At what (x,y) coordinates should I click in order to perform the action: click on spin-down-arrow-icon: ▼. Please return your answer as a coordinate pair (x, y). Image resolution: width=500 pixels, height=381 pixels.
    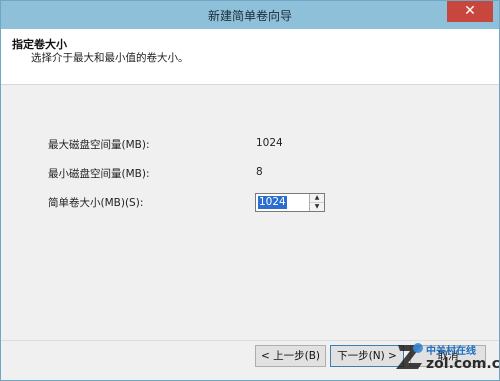
    Looking at the image, I should click on (317, 207).